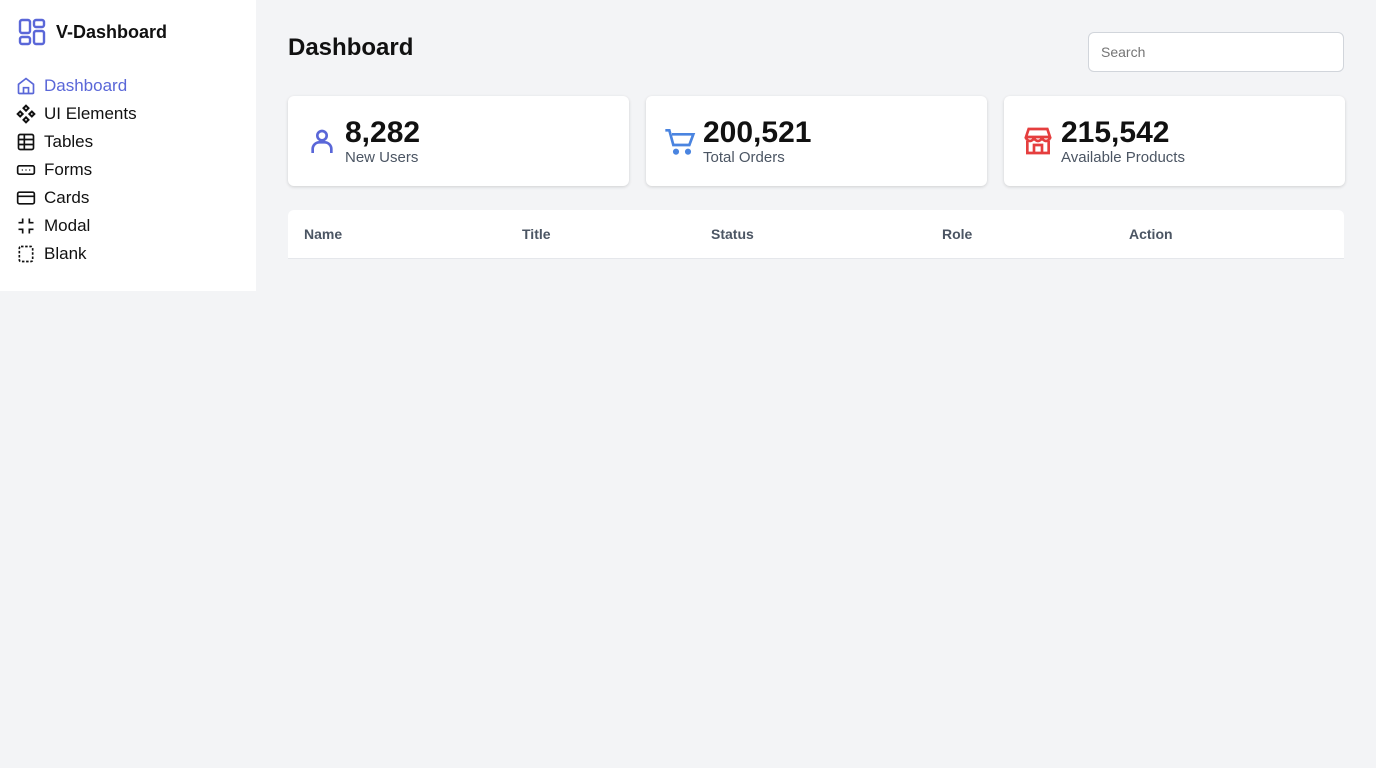 This screenshot has height=768, width=1376. I want to click on form-icon, so click(26, 170).